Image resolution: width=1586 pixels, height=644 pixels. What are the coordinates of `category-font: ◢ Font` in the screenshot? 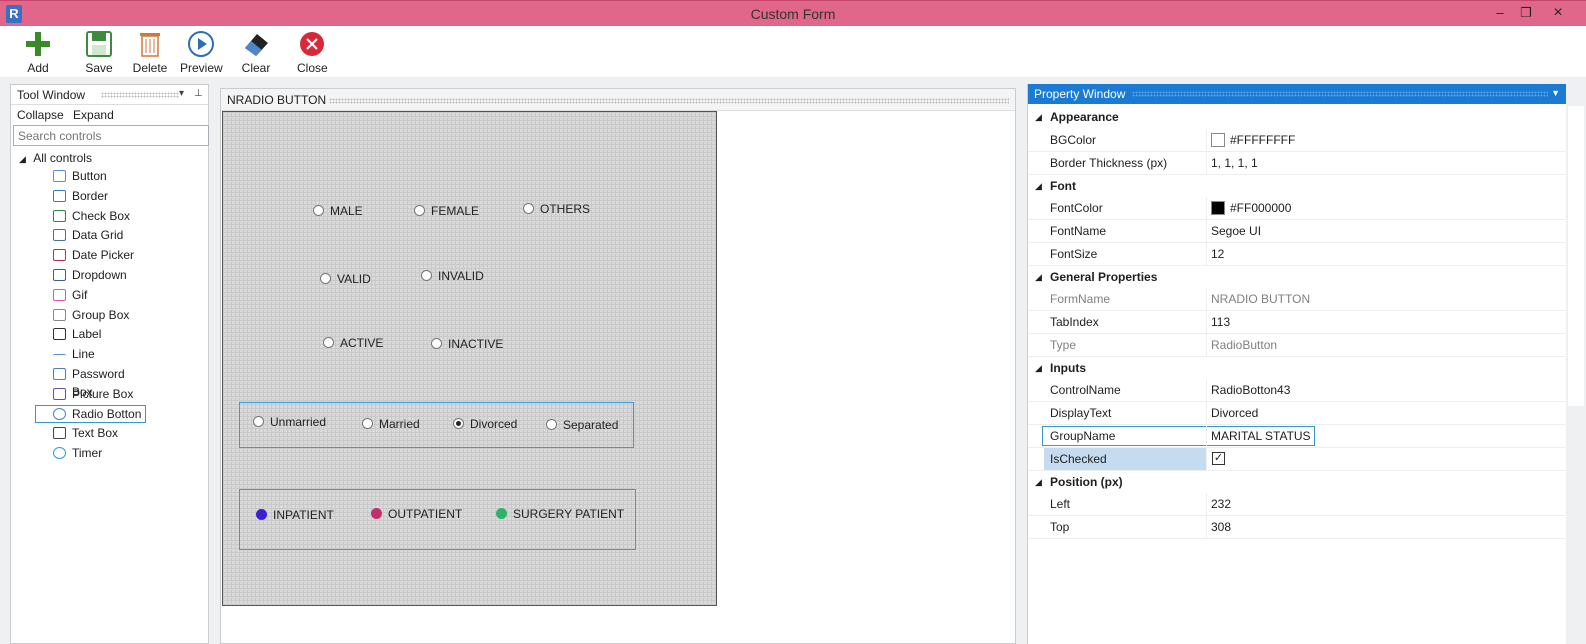 It's located at (1297, 186).